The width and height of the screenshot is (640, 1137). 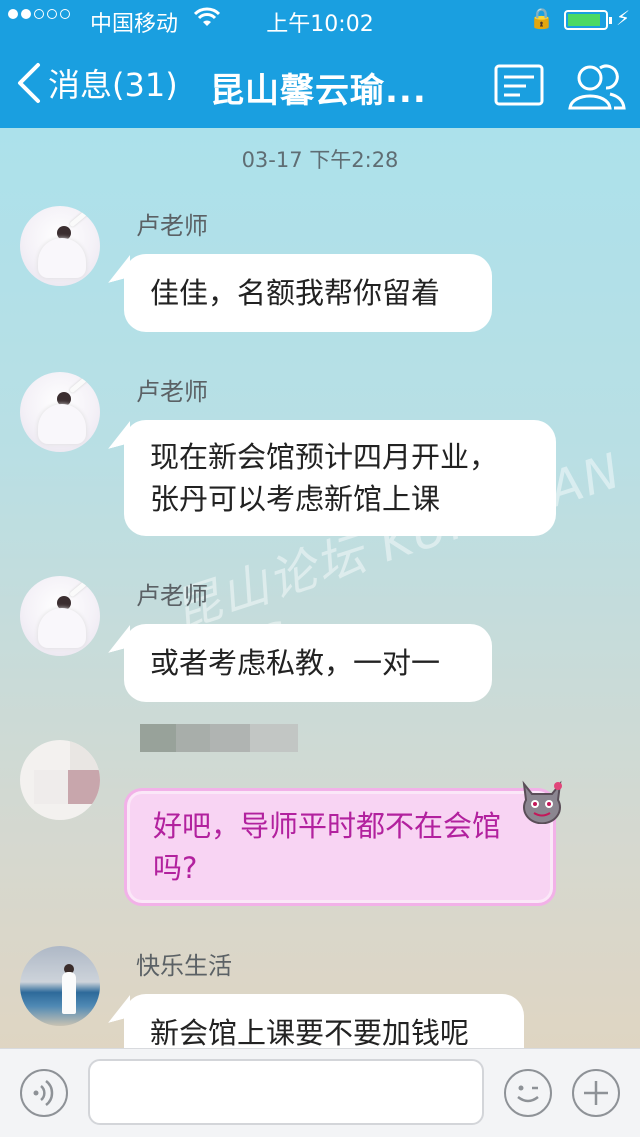 I want to click on back-label: 消息(31), so click(x=113, y=85).